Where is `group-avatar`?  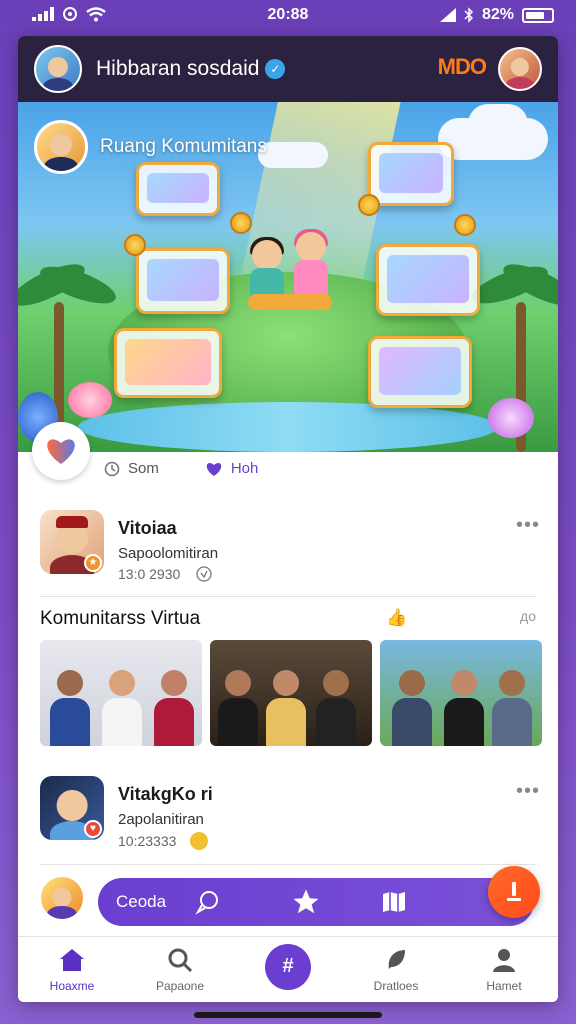
group-avatar is located at coordinates (58, 69).